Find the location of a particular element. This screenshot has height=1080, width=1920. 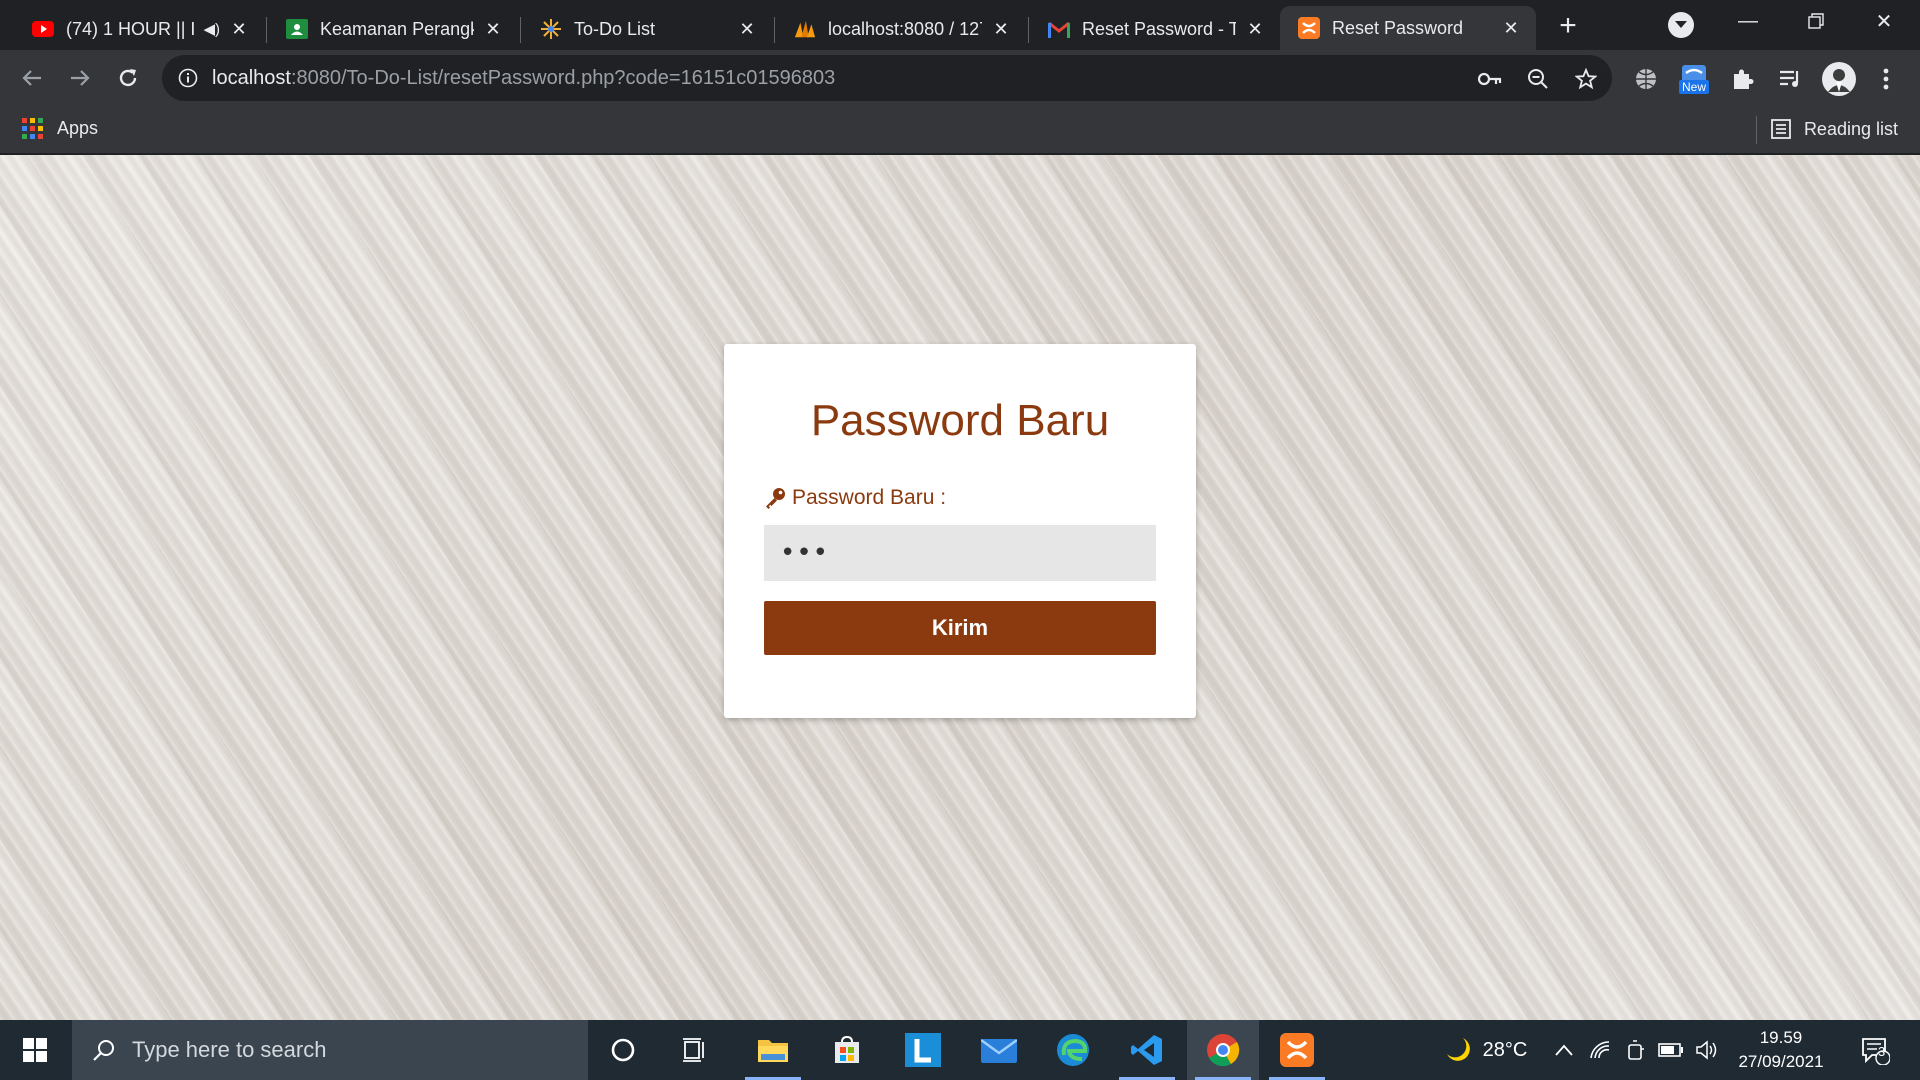

extensions-puzzle-icon is located at coordinates (1742, 79).